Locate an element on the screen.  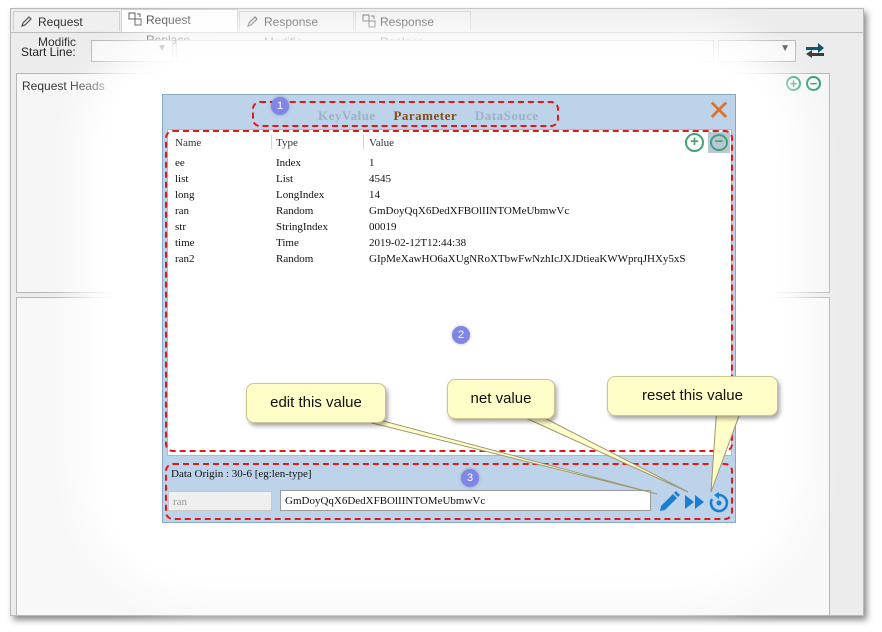
callout-next-value: net value is located at coordinates (501, 399).